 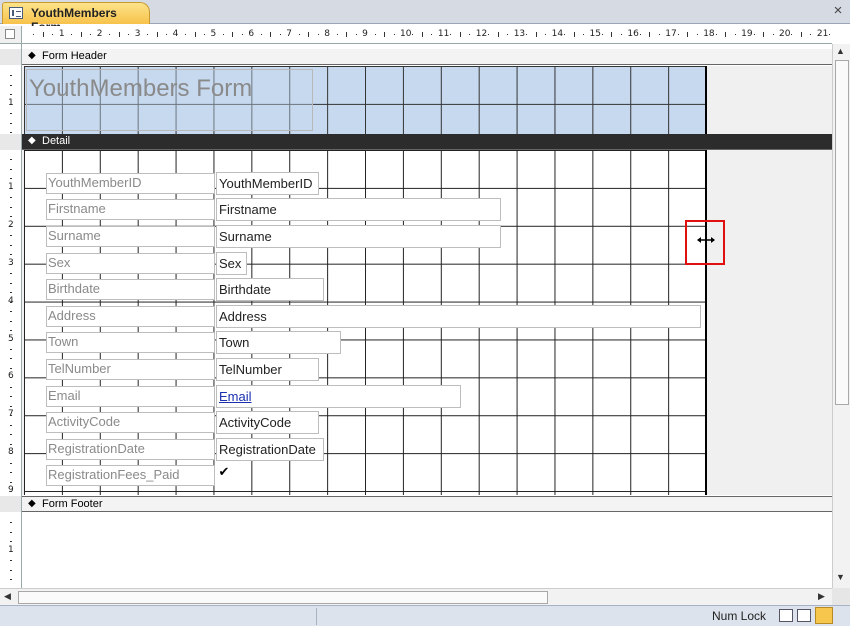 I want to click on text-control-10: RegistrationDate, so click(x=270, y=449).